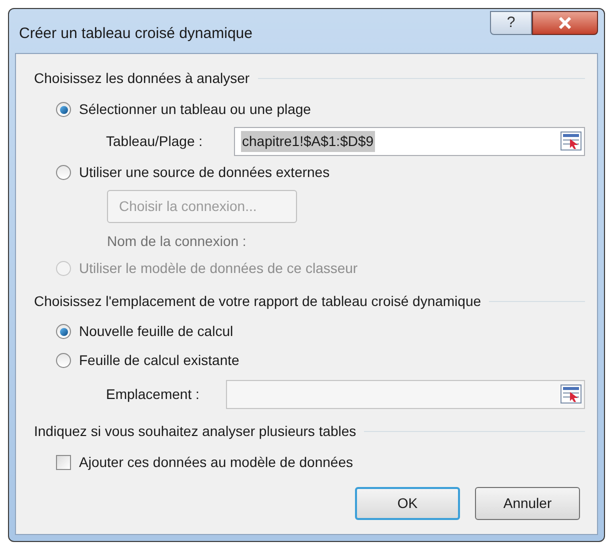 The height and width of the screenshot is (547, 611). I want to click on help-button: ?, so click(511, 23).